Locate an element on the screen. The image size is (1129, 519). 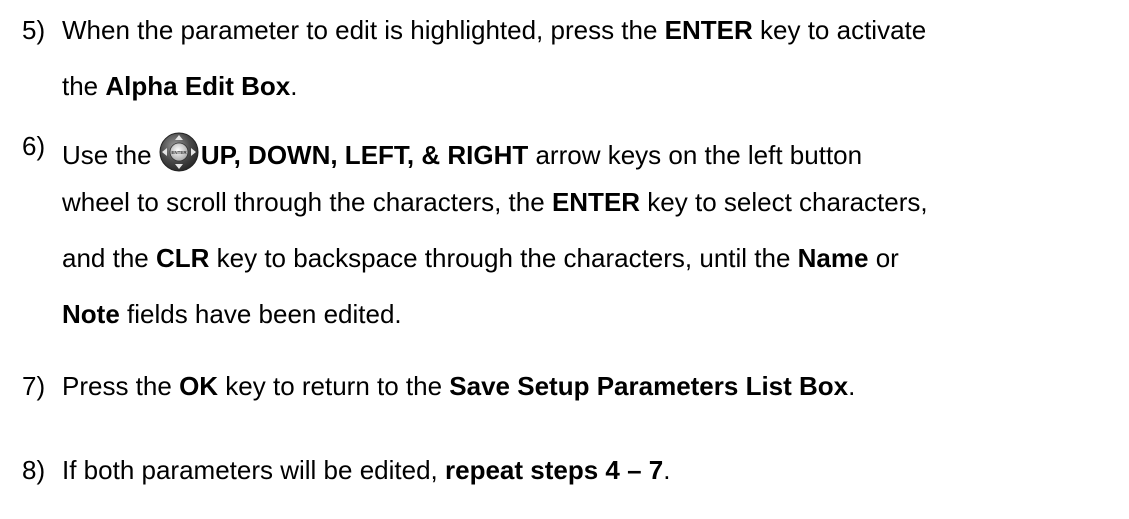
bold-text: Alpha Edit Box is located at coordinates (198, 86).